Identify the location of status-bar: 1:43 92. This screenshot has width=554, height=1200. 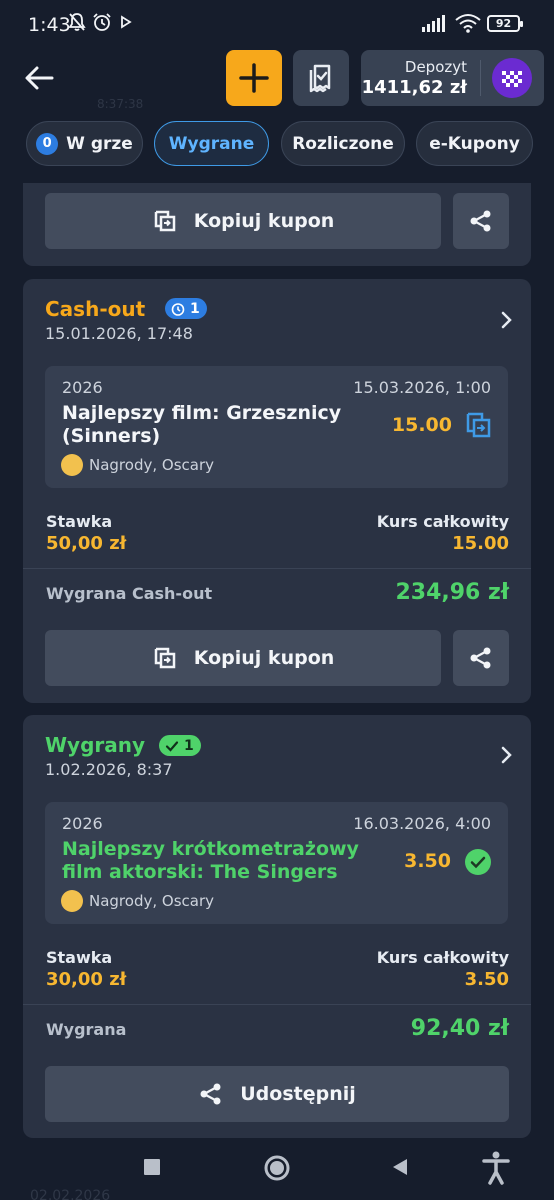
(277, 25).